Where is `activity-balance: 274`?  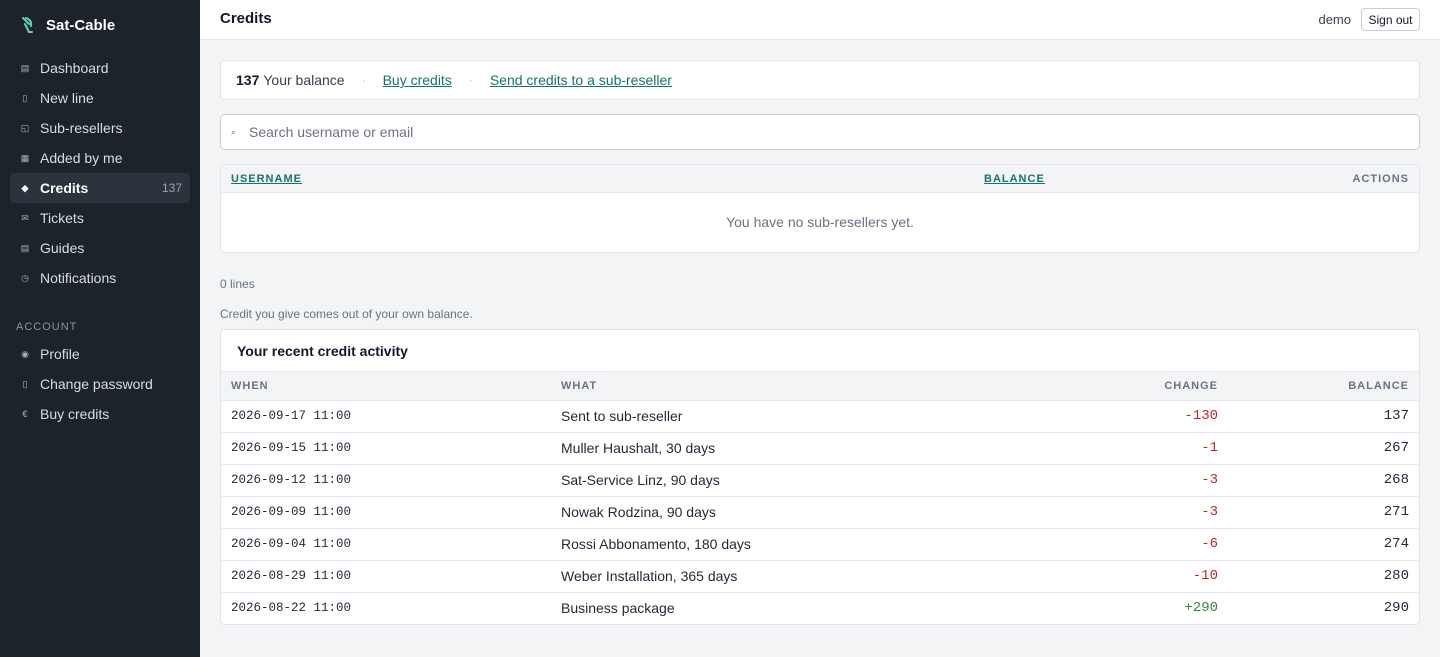 activity-balance: 274 is located at coordinates (1318, 544).